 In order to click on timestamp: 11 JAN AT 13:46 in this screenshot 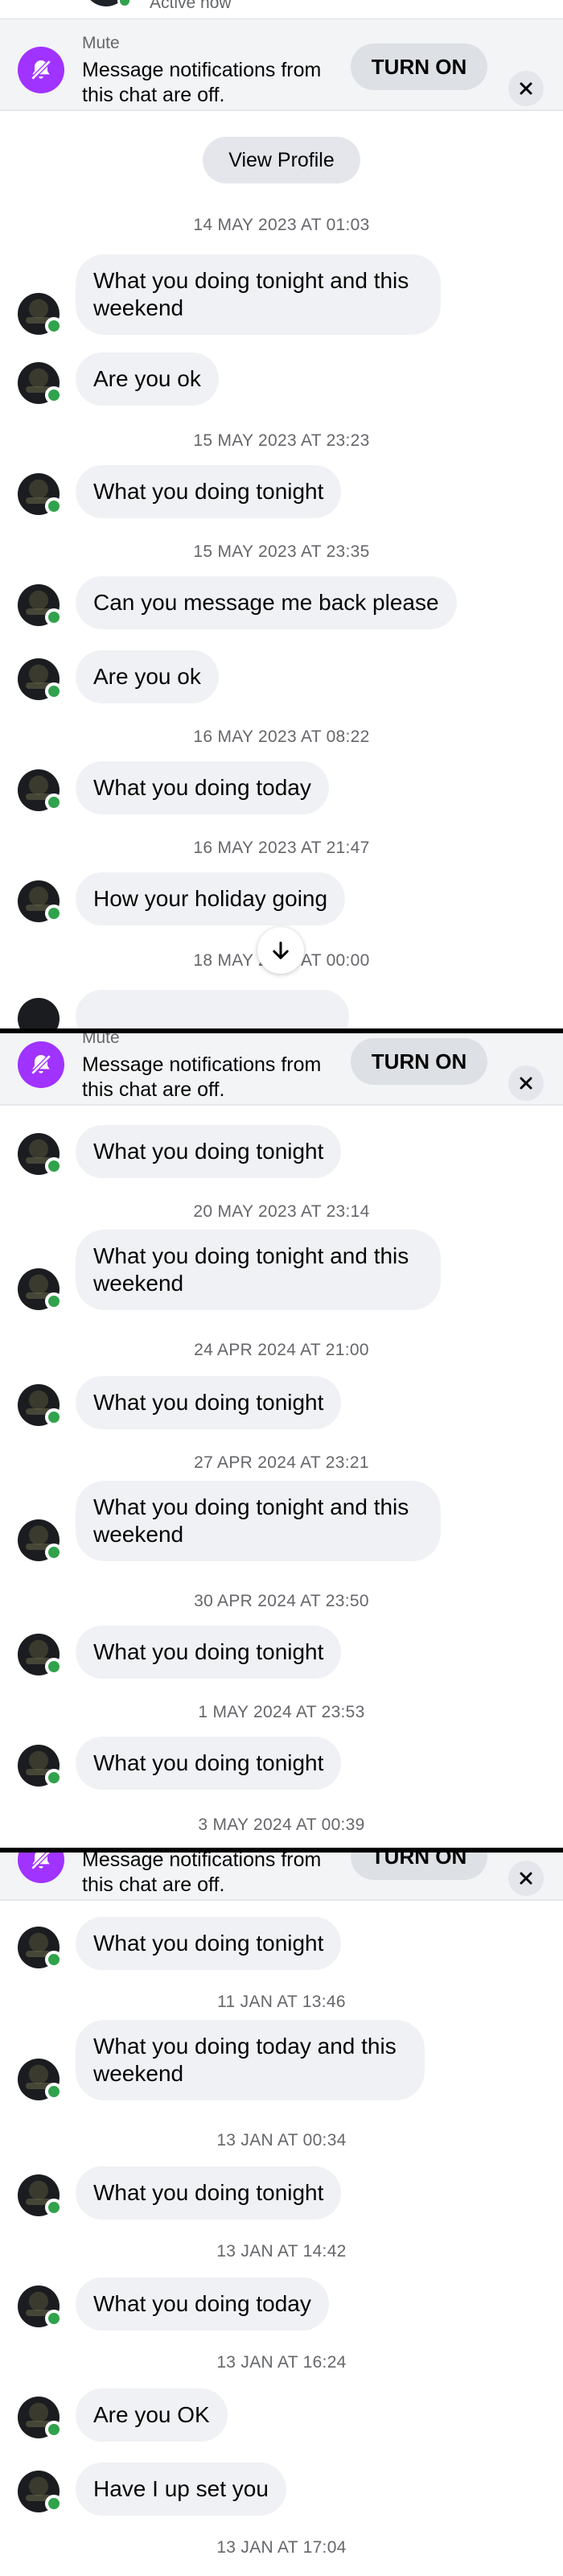, I will do `click(281, 2002)`.